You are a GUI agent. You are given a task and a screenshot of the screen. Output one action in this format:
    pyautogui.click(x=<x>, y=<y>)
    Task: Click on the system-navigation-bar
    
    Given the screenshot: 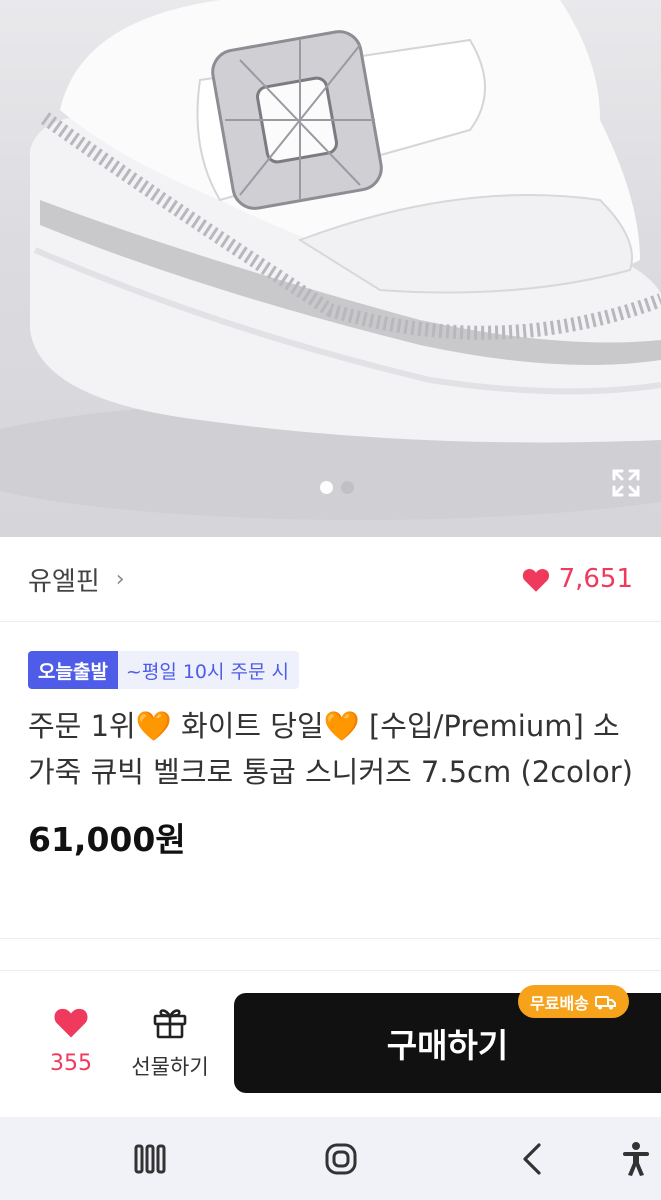 What is the action you would take?
    pyautogui.click(x=330, y=1158)
    